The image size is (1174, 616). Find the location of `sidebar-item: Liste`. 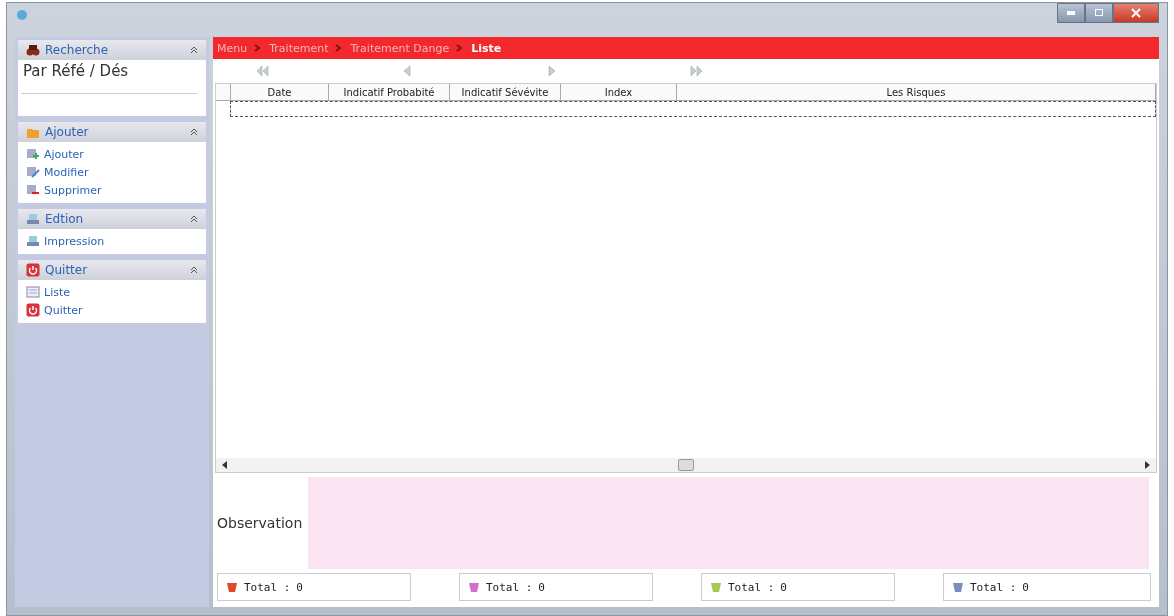

sidebar-item: Liste is located at coordinates (112, 292).